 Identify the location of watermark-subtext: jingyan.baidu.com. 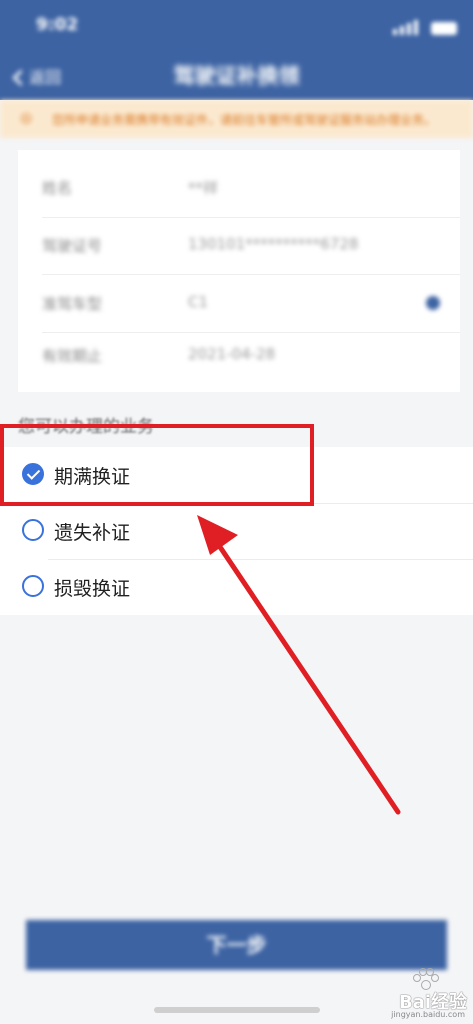
(428, 1014).